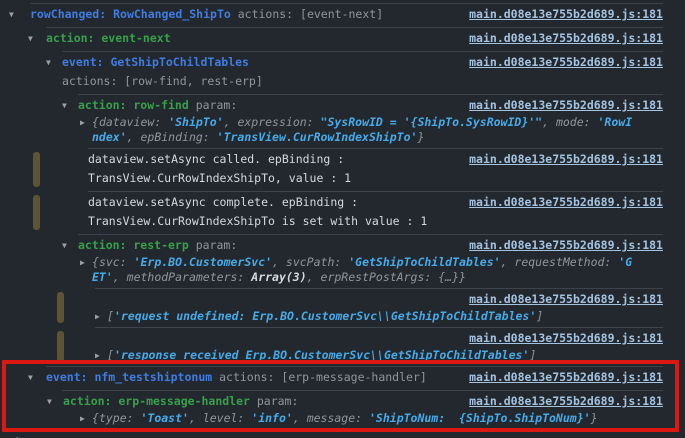  Describe the element at coordinates (227, 418) in the screenshot. I see `log-text: level:` at that location.